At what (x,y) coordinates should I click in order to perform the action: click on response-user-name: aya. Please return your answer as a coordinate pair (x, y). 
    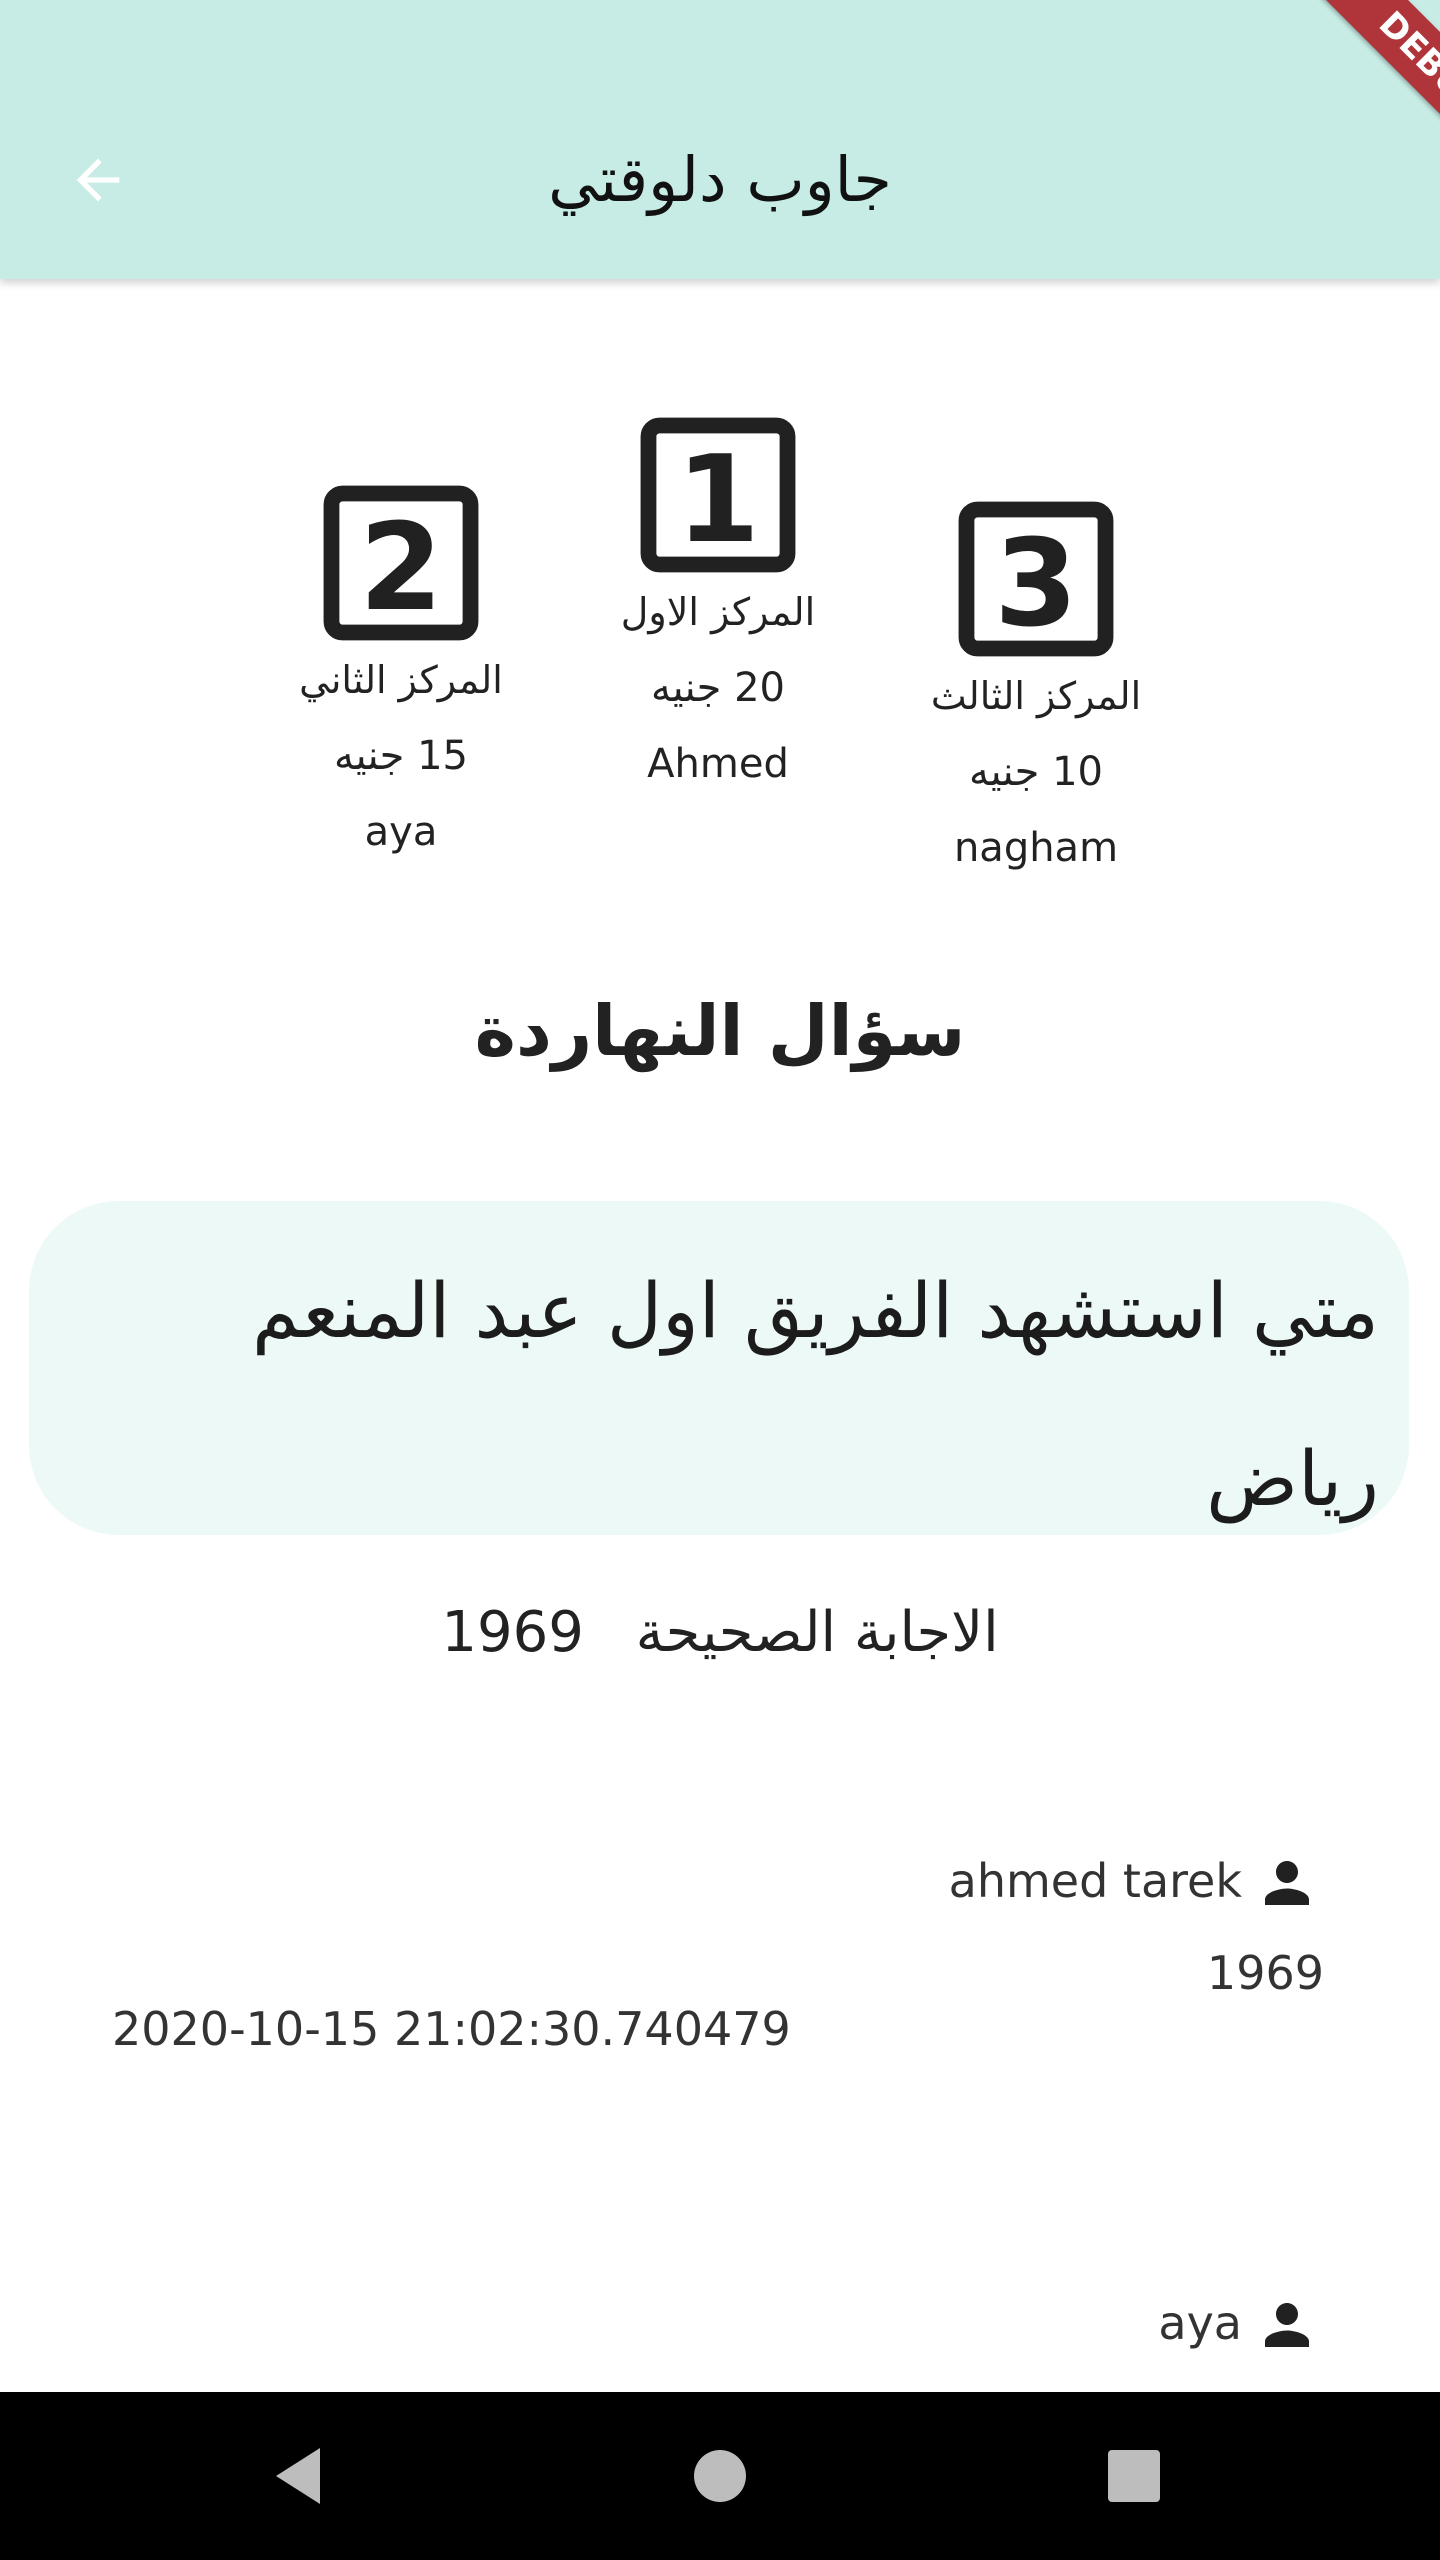
    Looking at the image, I should click on (1200, 2323).